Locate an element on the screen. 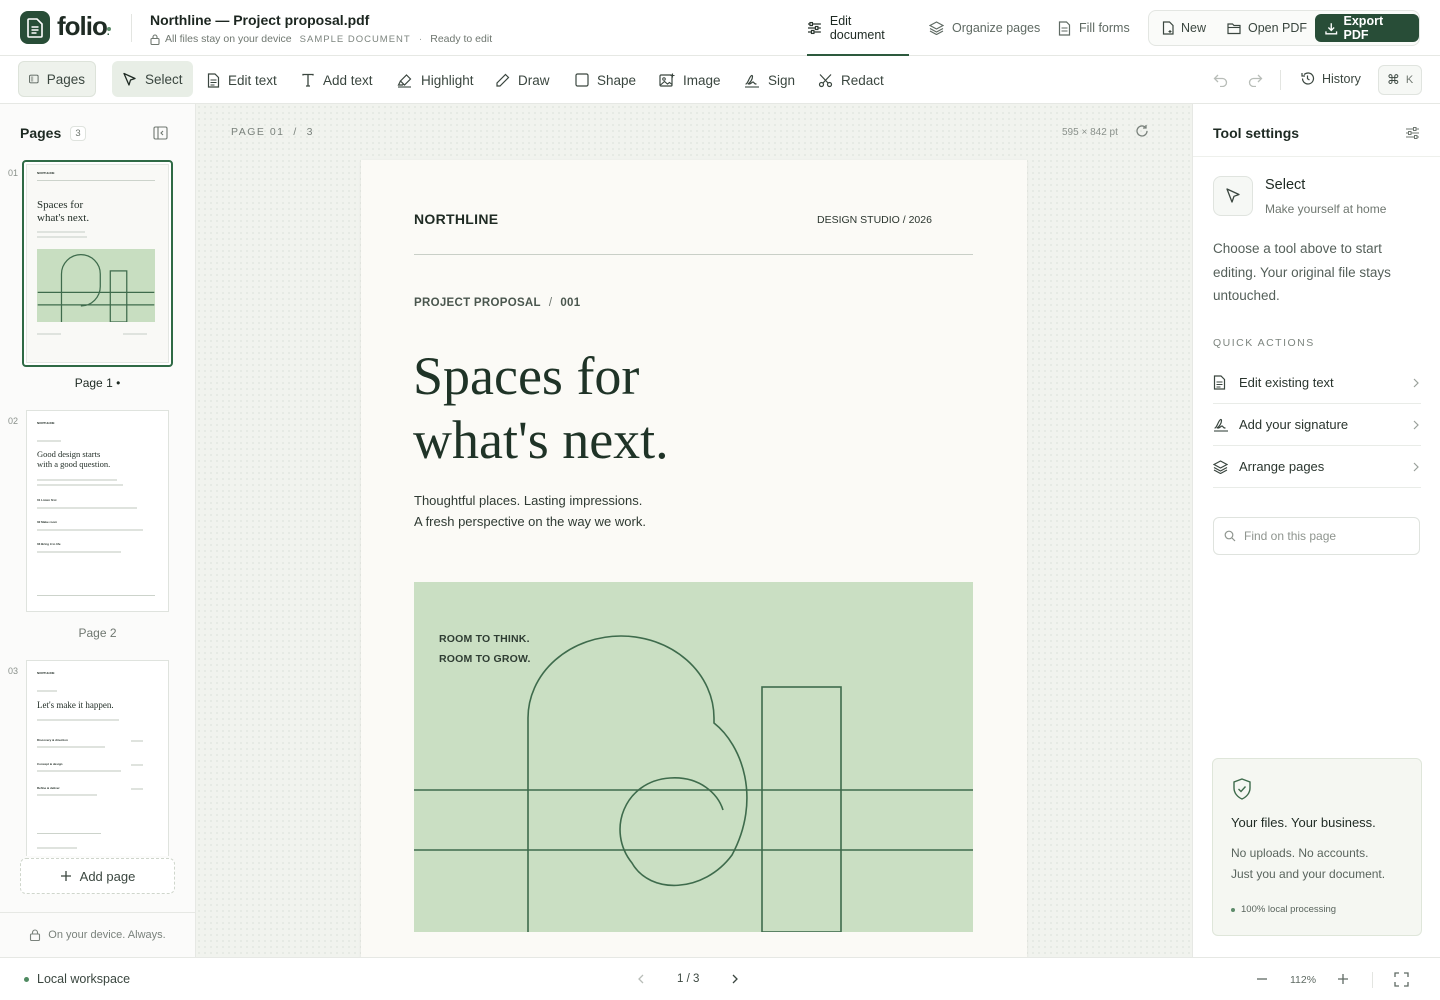 This screenshot has height=1000, width=1440. quick-action-label: Edit existing text is located at coordinates (1286, 382).